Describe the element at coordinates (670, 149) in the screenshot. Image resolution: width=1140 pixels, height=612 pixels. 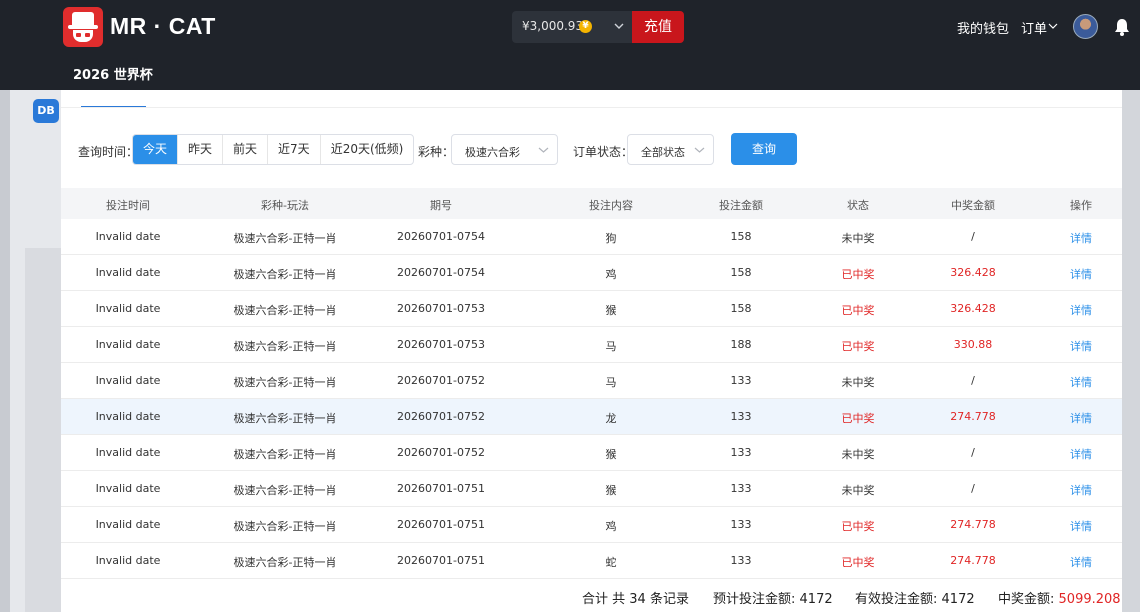
I see `status-select: 全部状态` at that location.